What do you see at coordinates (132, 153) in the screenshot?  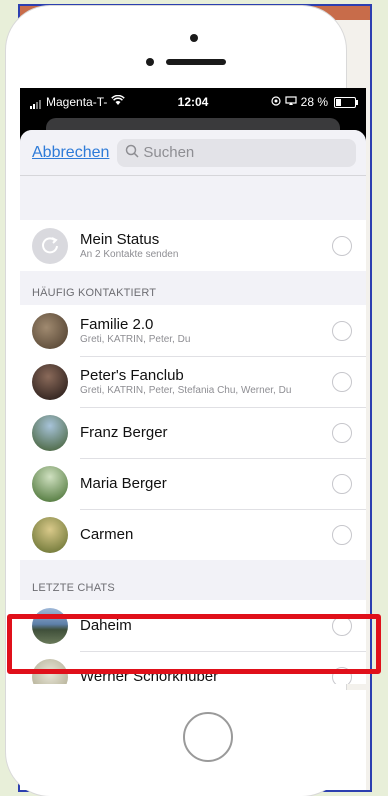 I see `search-icon` at bounding box center [132, 153].